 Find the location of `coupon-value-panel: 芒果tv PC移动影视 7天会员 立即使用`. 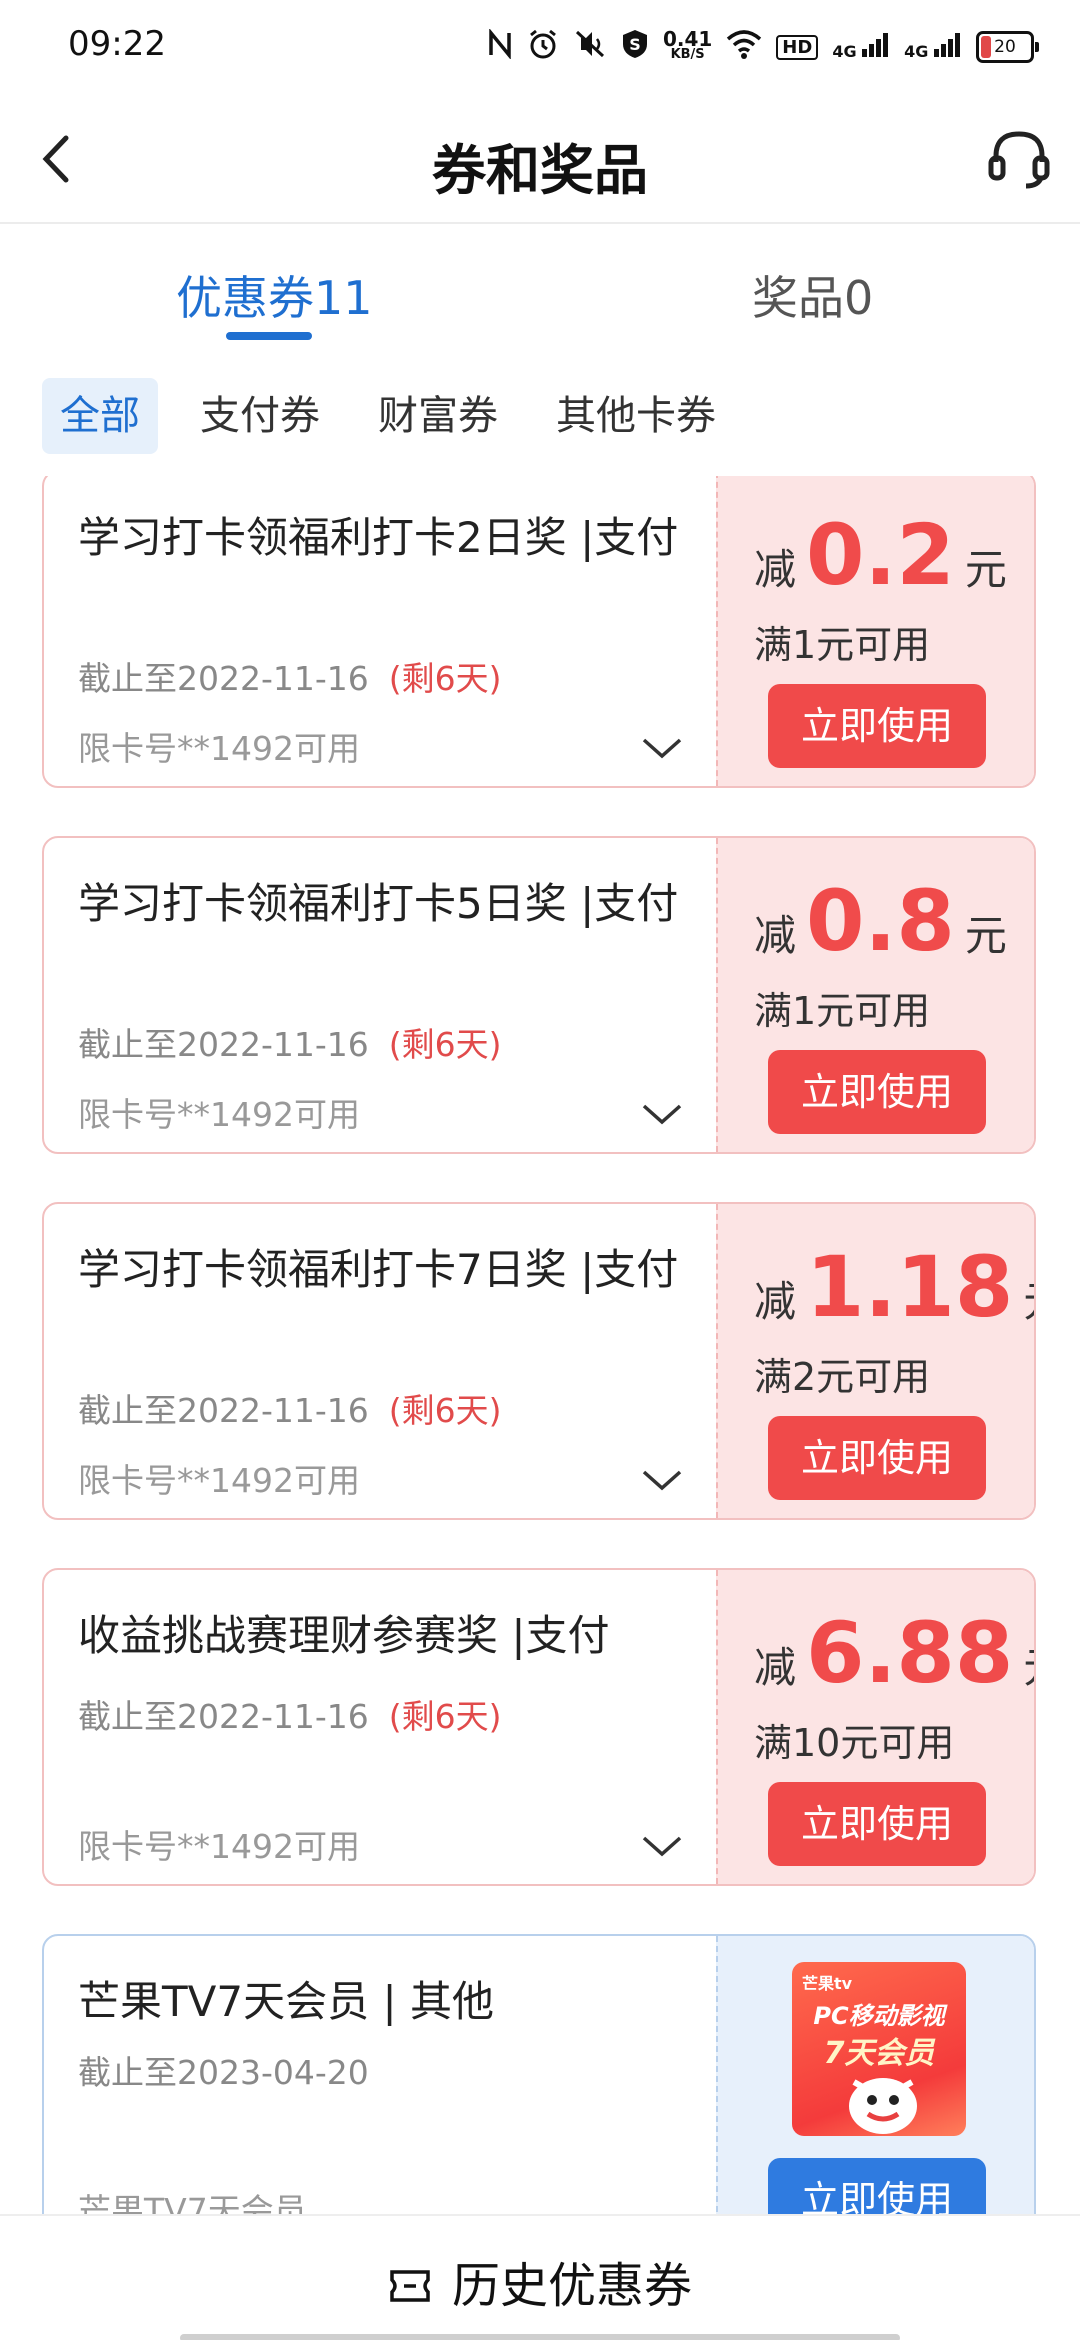

coupon-value-panel: 芒果tv PC移动影视 7天会员 立即使用 is located at coordinates (875, 2075).